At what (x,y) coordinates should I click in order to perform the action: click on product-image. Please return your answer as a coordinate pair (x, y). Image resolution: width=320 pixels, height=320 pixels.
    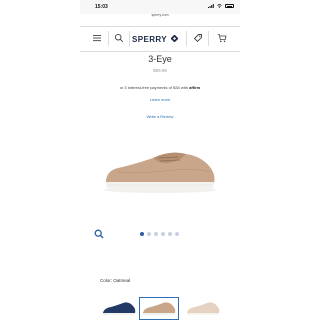
    Looking at the image, I should click on (159, 168).